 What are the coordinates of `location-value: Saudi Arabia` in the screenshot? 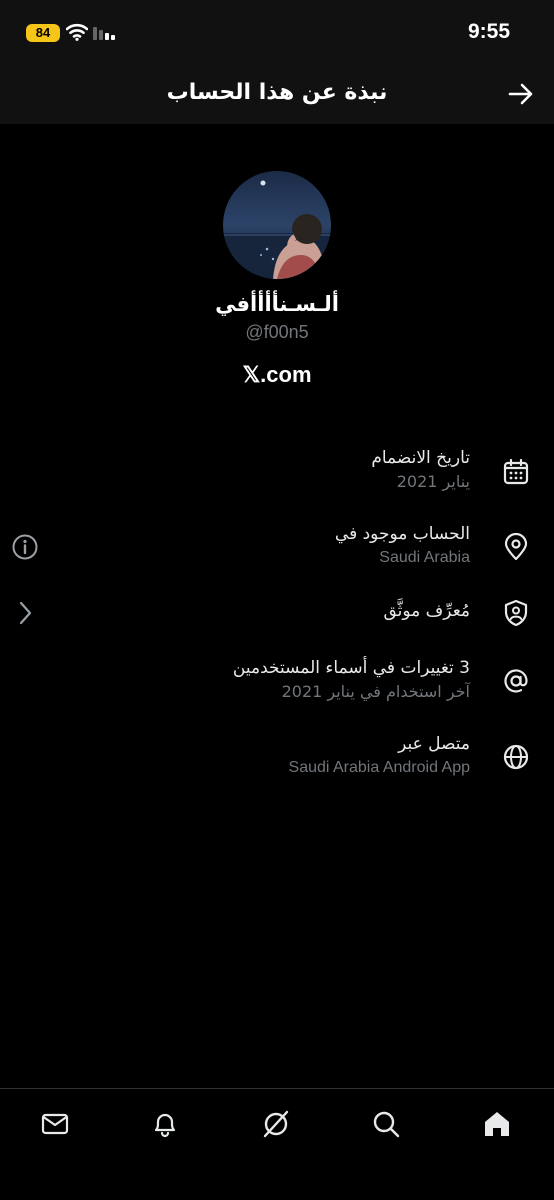 It's located at (424, 557).